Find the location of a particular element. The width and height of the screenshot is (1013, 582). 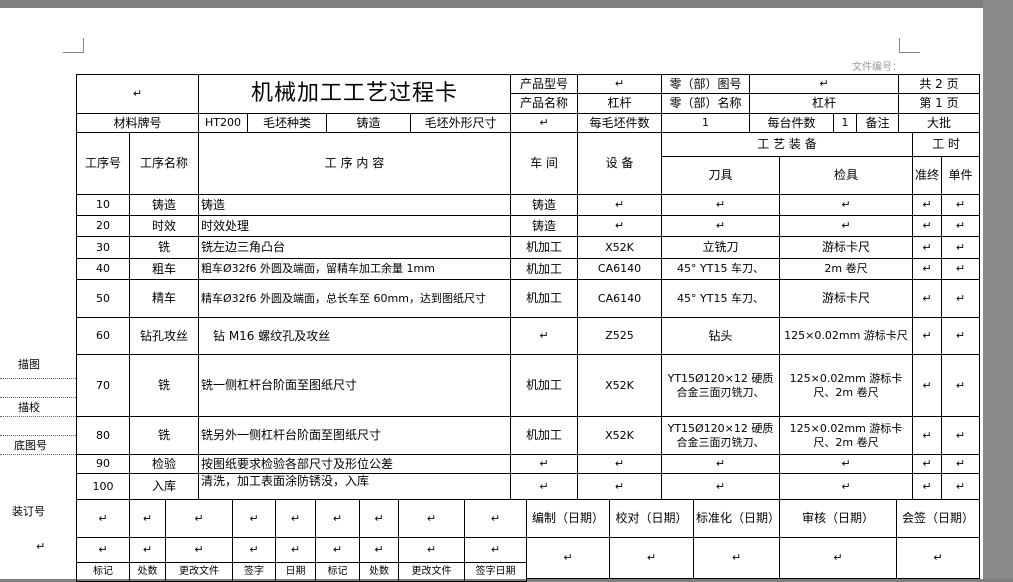

op-equipment: ↵ is located at coordinates (619, 205).